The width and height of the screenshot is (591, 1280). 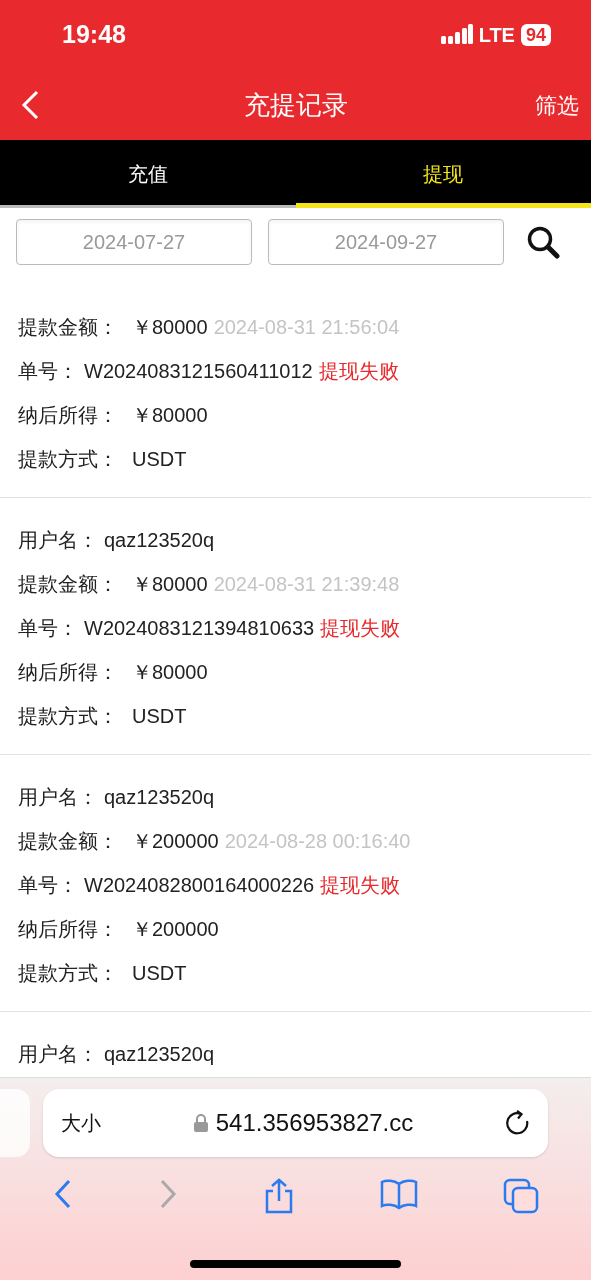 What do you see at coordinates (496, 35) in the screenshot?
I see `network-label: LTE` at bounding box center [496, 35].